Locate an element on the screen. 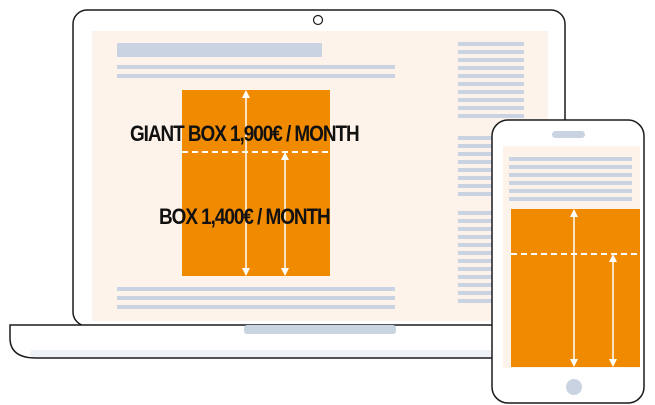 This screenshot has height=405, width=655. page-heading-bar is located at coordinates (219, 50).